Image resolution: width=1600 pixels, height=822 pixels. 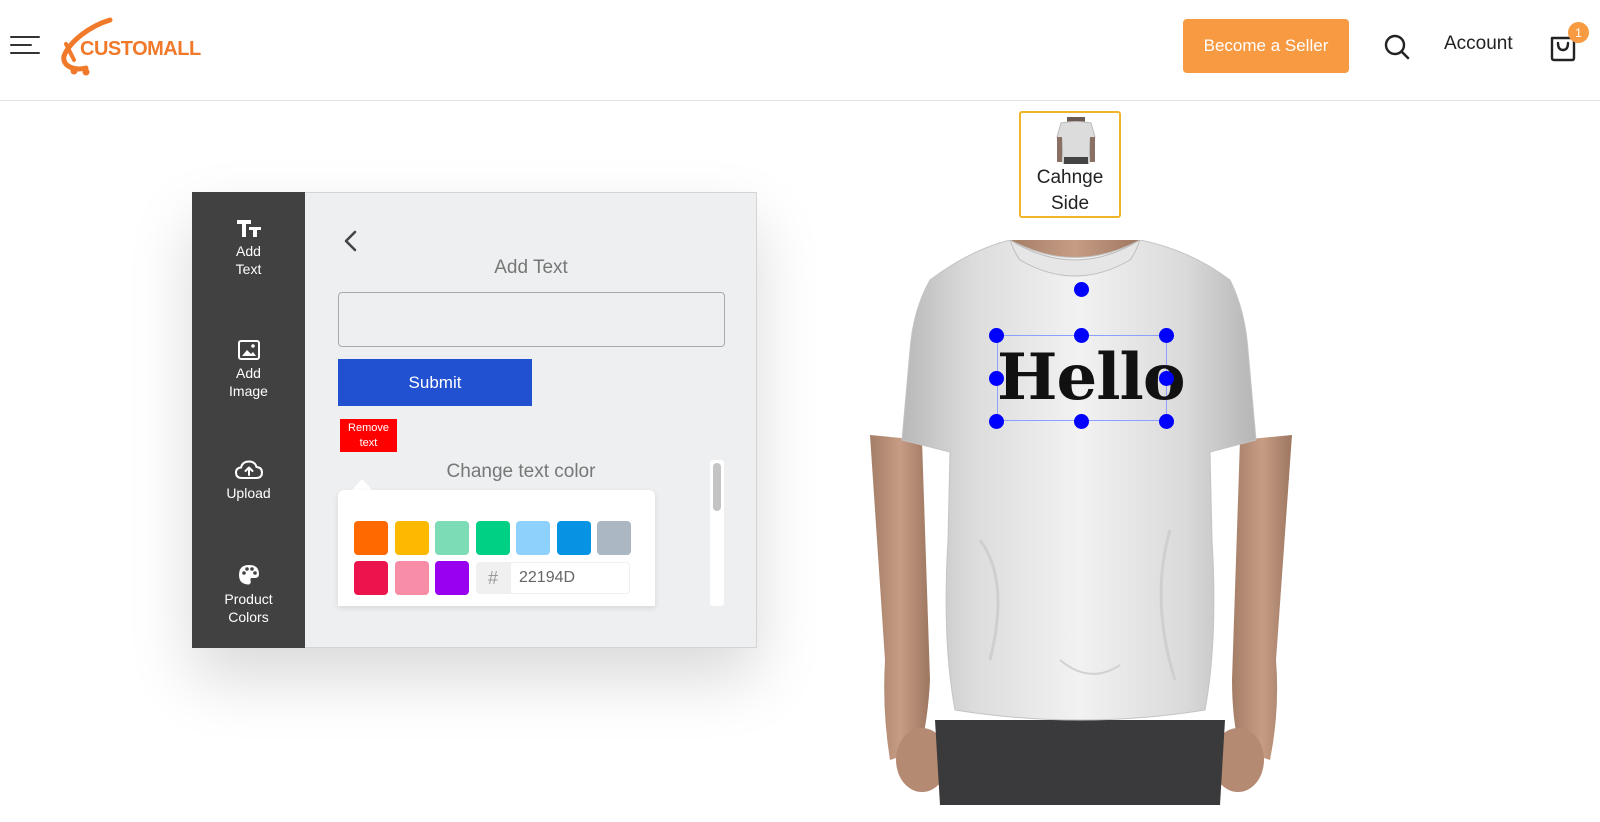 I want to click on resize-handle-bottom-right, so click(x=1166, y=421).